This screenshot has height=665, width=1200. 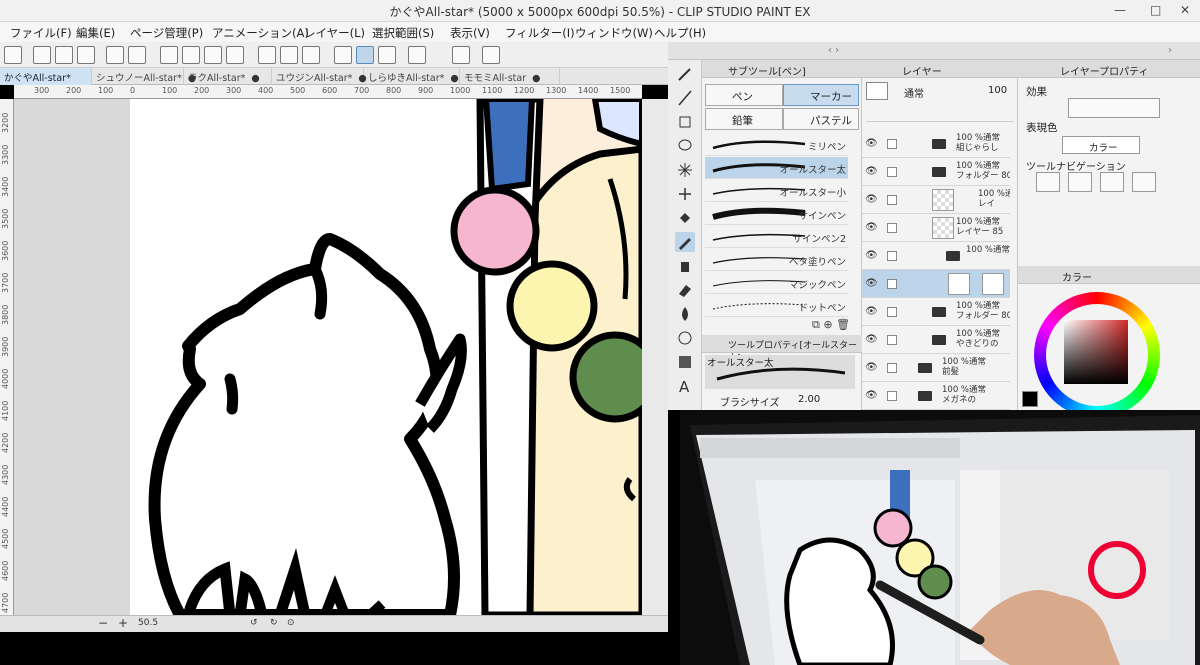 What do you see at coordinates (744, 95) in the screenshot?
I see `group-pen-button: ペン` at bounding box center [744, 95].